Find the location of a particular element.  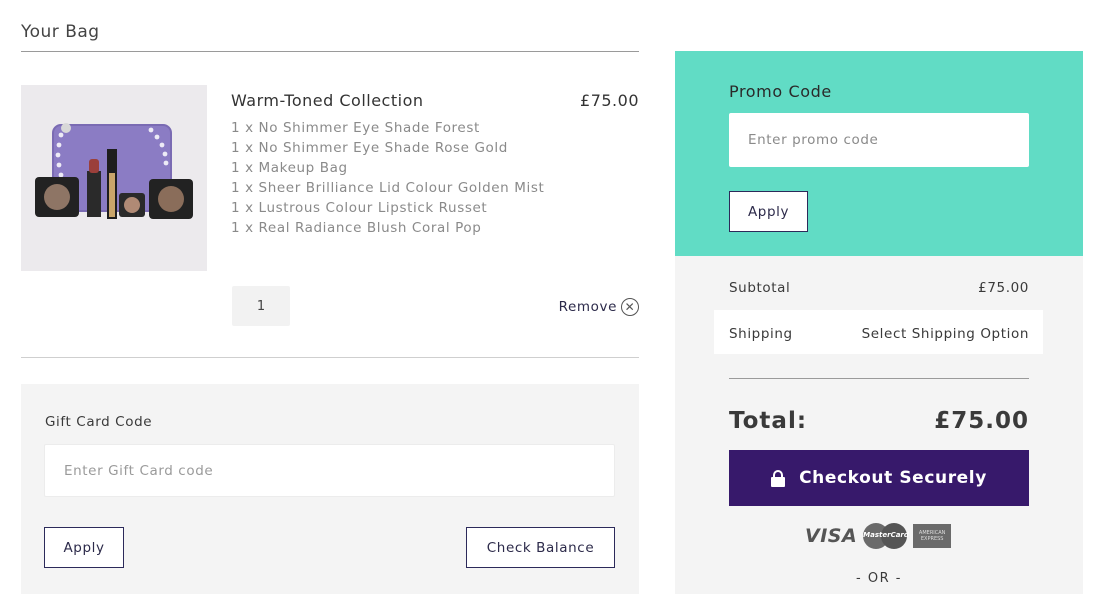

close-circle-icon: ✕ is located at coordinates (630, 307).